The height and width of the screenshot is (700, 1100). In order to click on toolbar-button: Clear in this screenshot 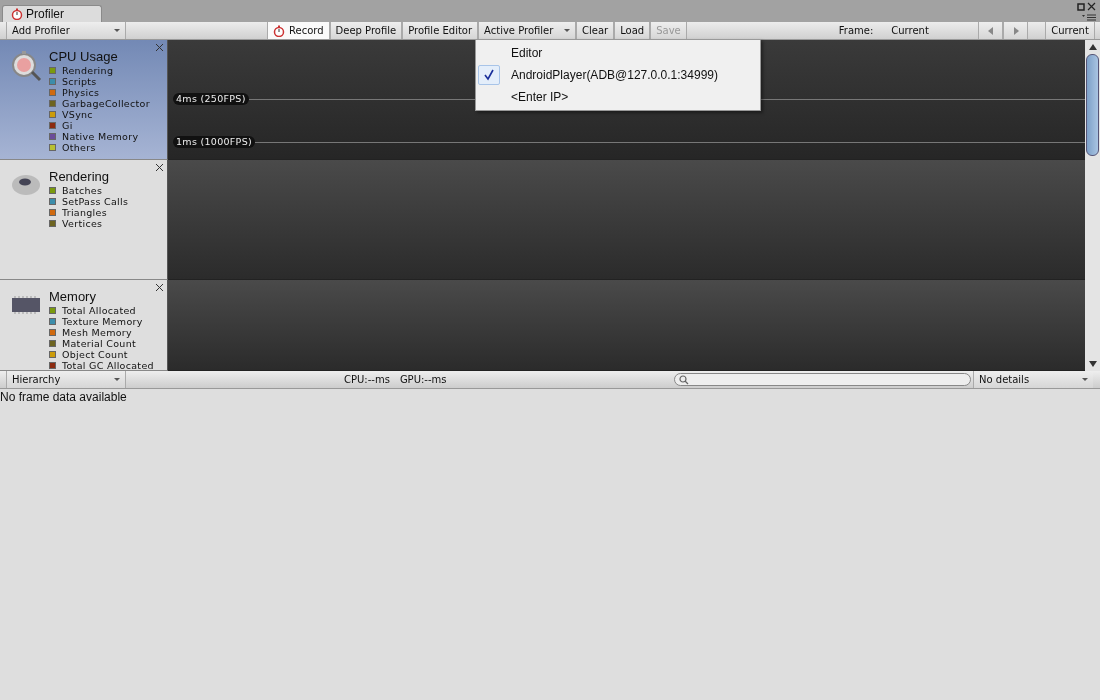, I will do `click(595, 30)`.